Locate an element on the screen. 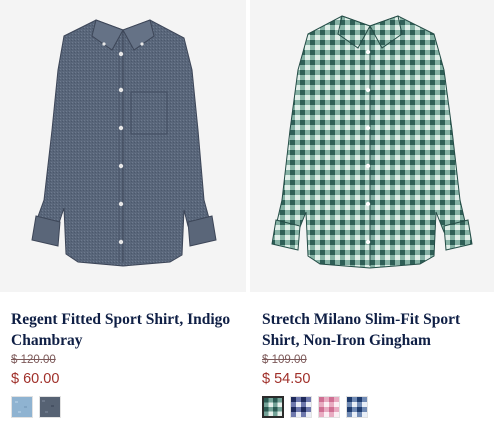 This screenshot has width=494, height=427. pink-gingham-swatch-icon is located at coordinates (329, 407).